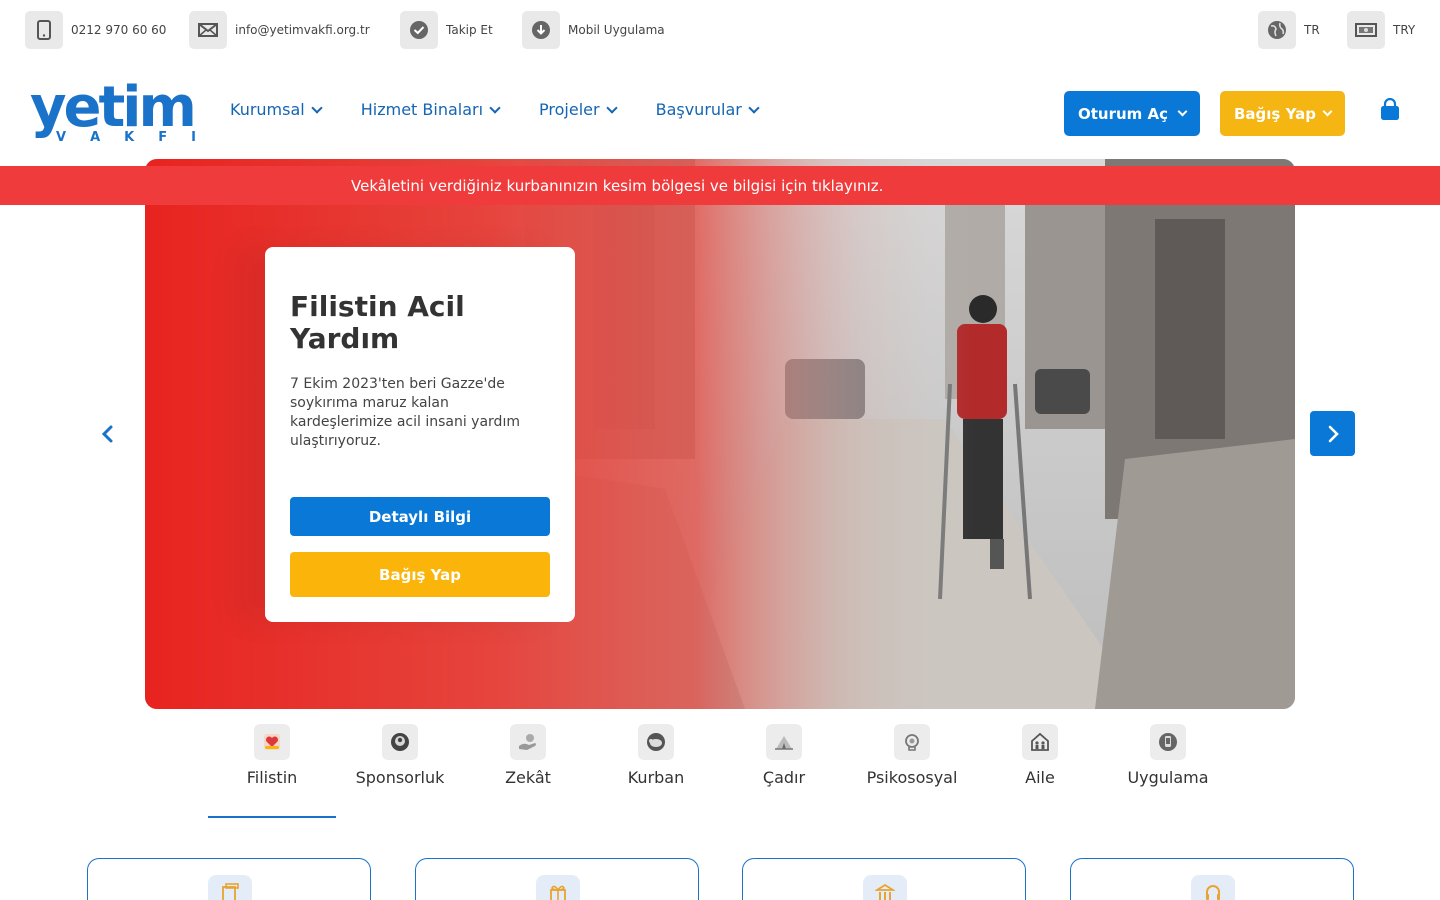 Image resolution: width=1440 pixels, height=900 pixels. I want to click on brain-icon, so click(912, 742).